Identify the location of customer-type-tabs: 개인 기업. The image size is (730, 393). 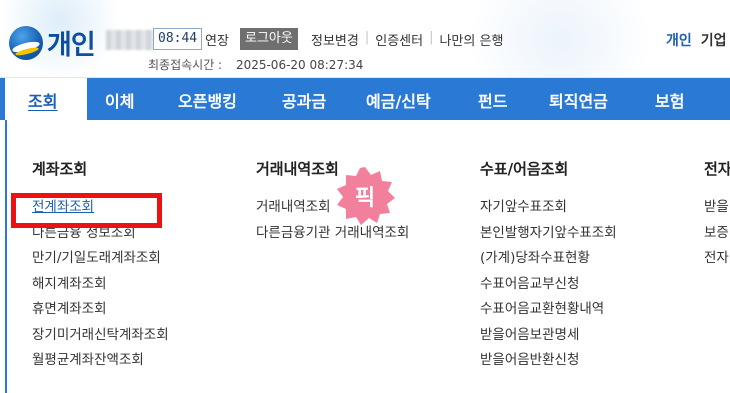
(696, 40).